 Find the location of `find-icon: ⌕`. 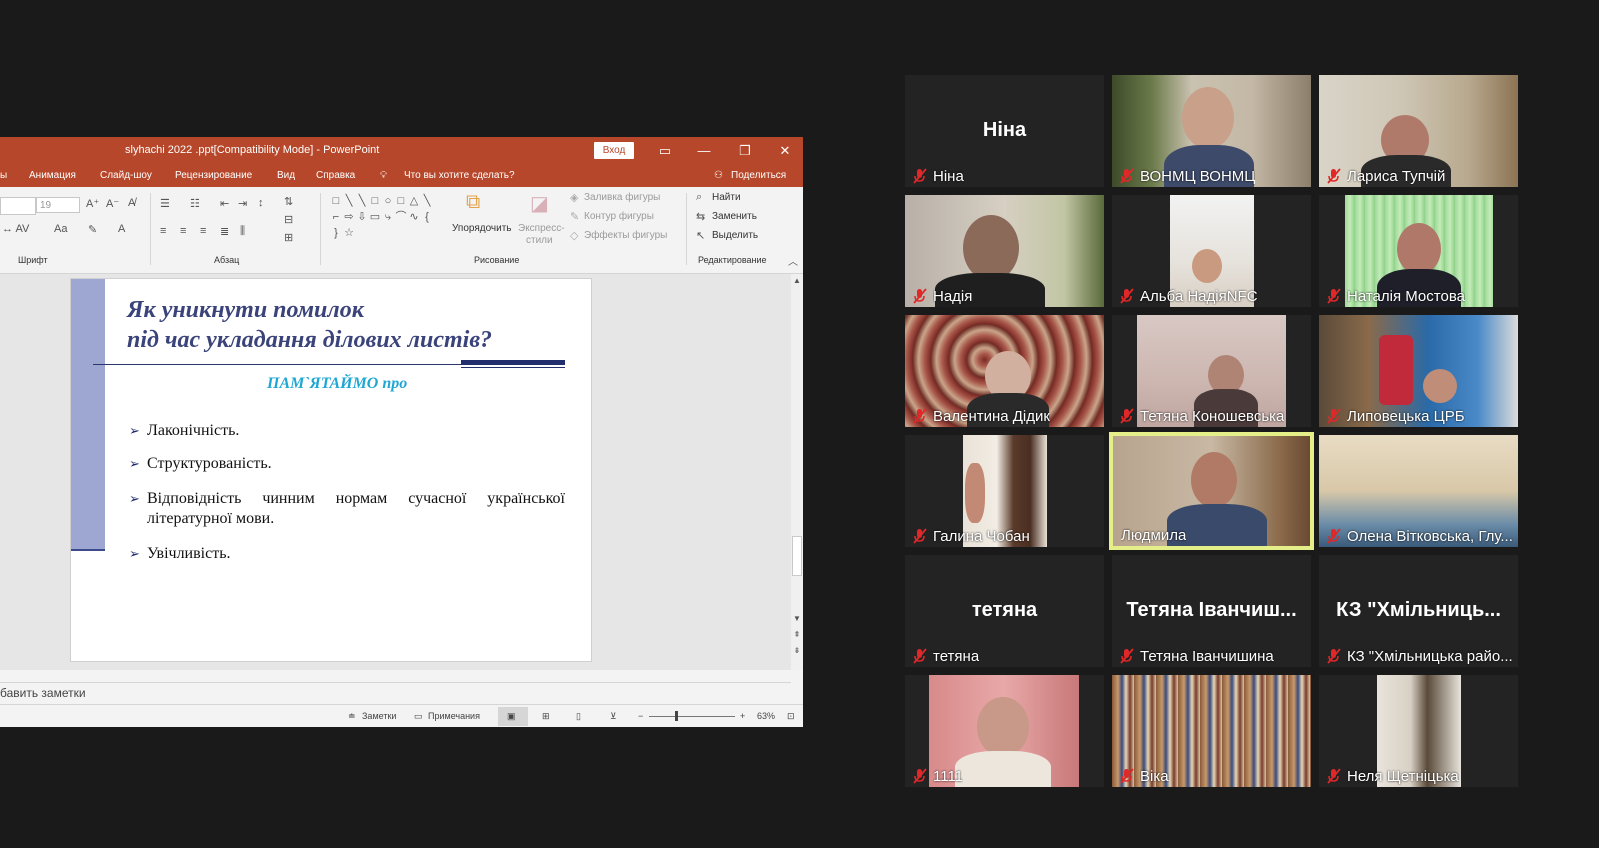

find-icon: ⌕ is located at coordinates (699, 197).